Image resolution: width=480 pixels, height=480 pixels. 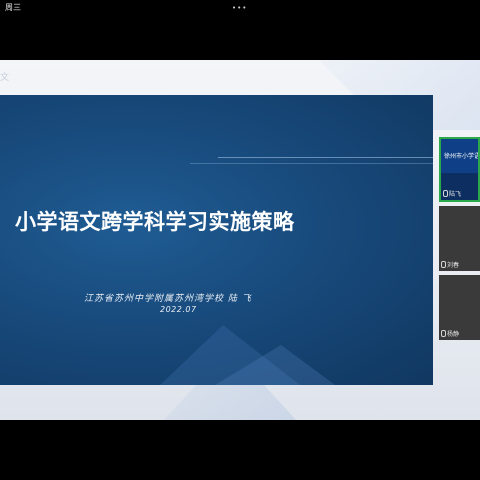 I want to click on slide-date: 2022.07, so click(x=178, y=309).